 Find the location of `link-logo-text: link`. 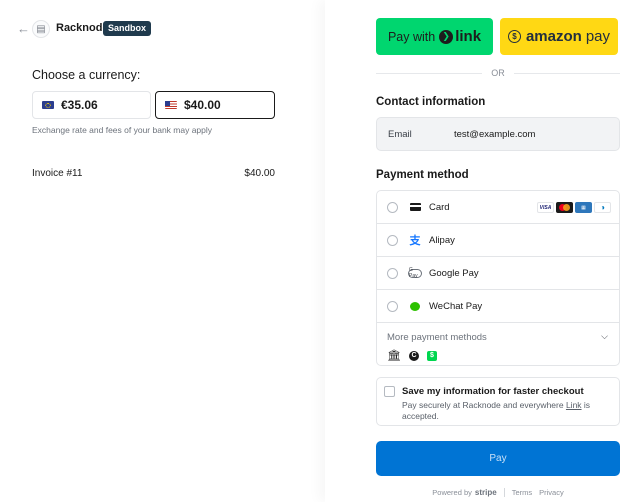

link-logo-text: link is located at coordinates (468, 36).